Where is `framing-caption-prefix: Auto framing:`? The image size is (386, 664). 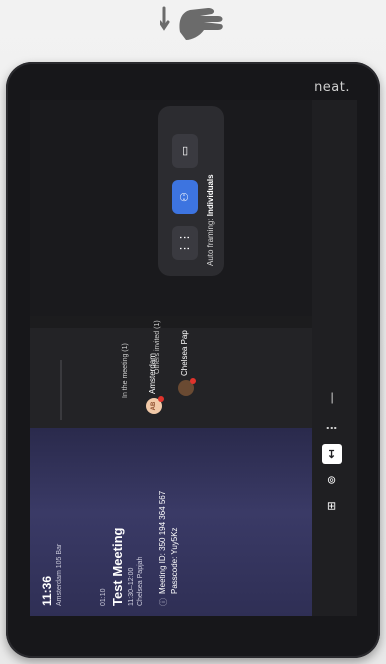 framing-caption-prefix: Auto framing: is located at coordinates (210, 242).